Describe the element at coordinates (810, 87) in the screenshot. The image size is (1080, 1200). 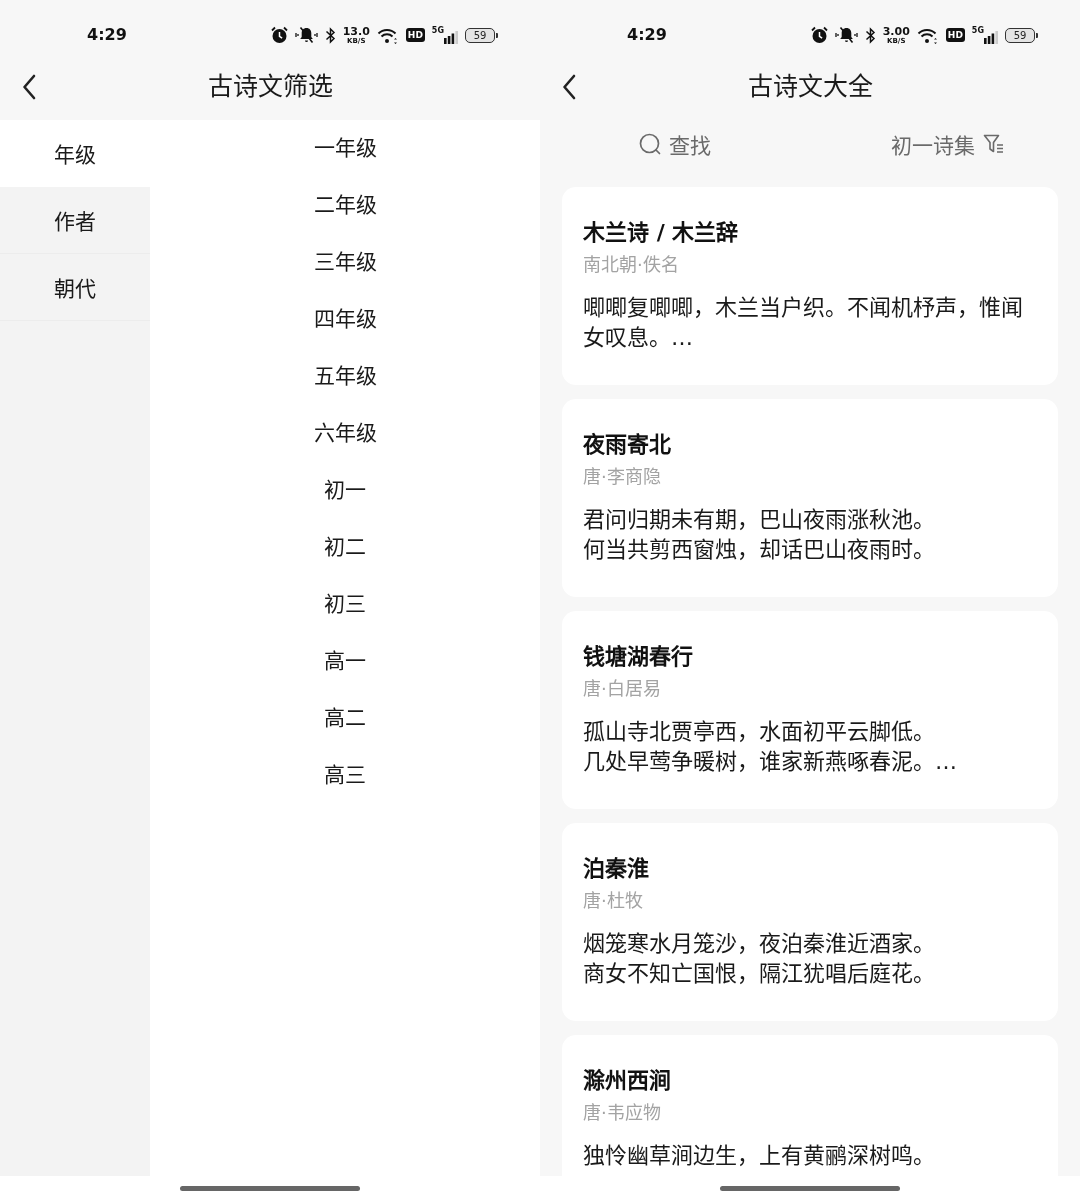
I see `screen-title: 古诗文大全` at that location.